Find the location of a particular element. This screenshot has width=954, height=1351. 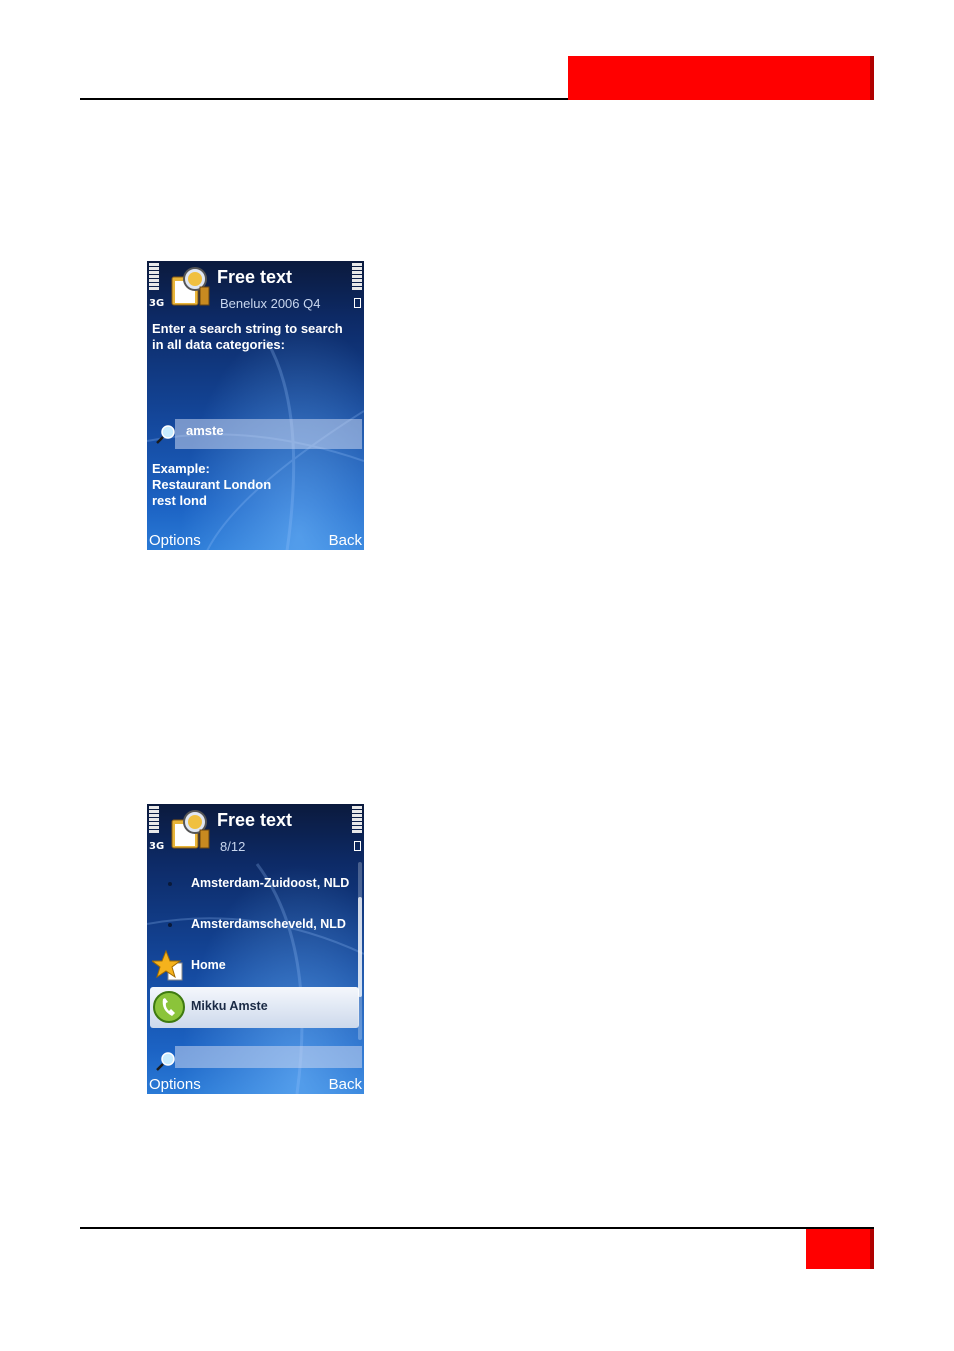

footer-page-box is located at coordinates (838, 1249).